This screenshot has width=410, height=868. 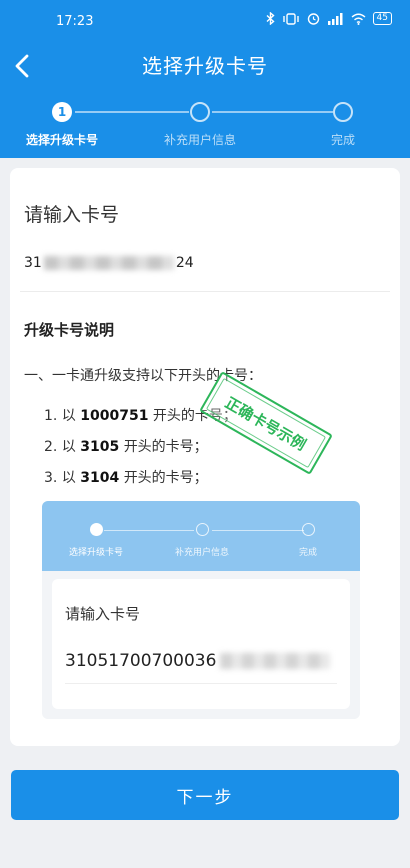 What do you see at coordinates (201, 644) in the screenshot?
I see `example-card: 请输入卡号 31051700700036` at bounding box center [201, 644].